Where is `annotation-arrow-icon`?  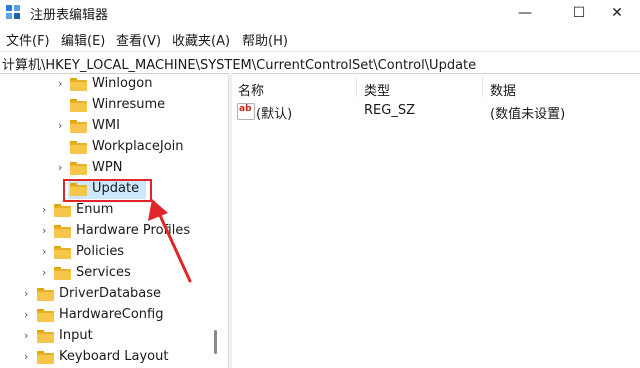
annotation-arrow-icon is located at coordinates (170, 241).